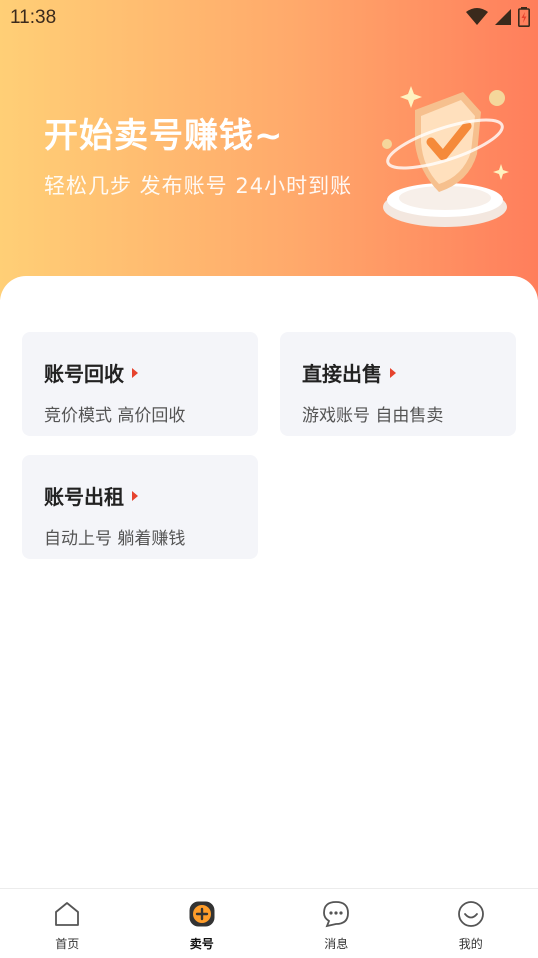 The width and height of the screenshot is (538, 958). Describe the element at coordinates (115, 416) in the screenshot. I see `card-desc: 竞价模式 高价回收` at that location.